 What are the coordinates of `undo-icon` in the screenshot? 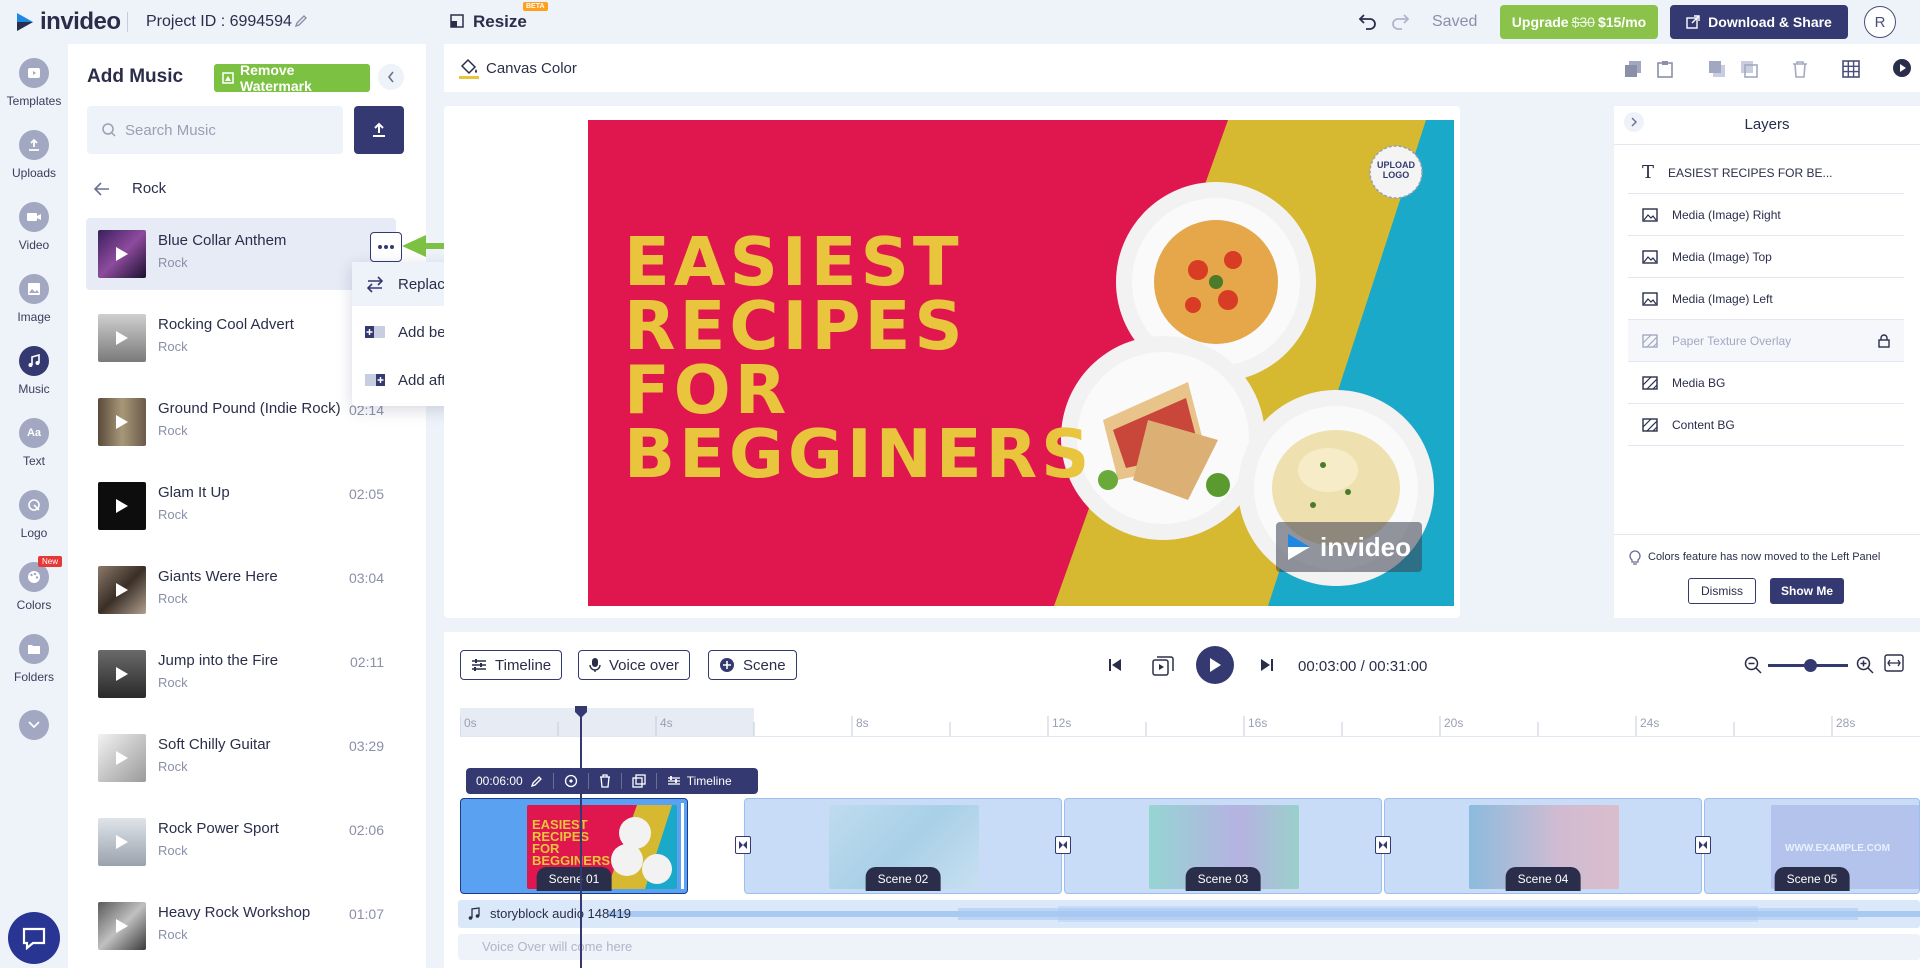 It's located at (1368, 21).